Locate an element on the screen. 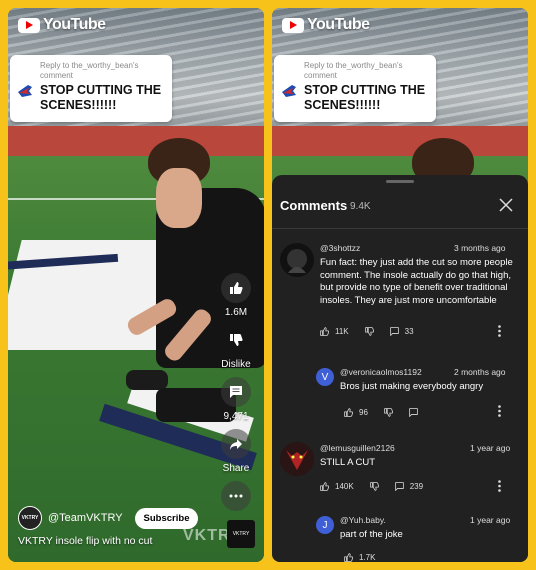 Image resolution: width=536 pixels, height=570 pixels. comment-actions: 96 is located at coordinates (381, 412).